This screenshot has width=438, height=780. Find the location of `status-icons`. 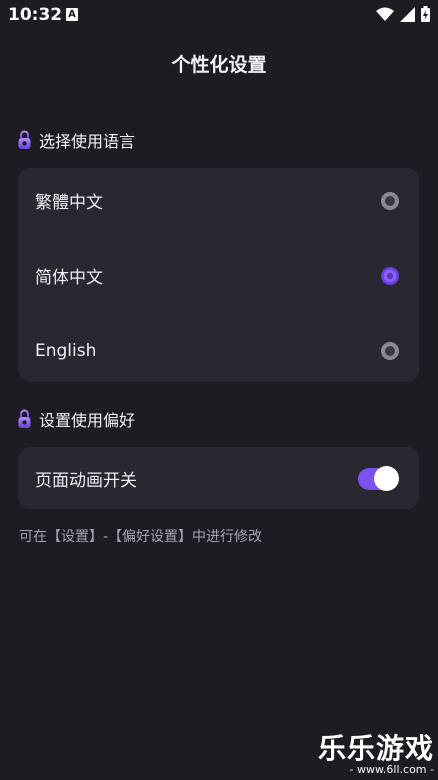

status-icons is located at coordinates (403, 14).